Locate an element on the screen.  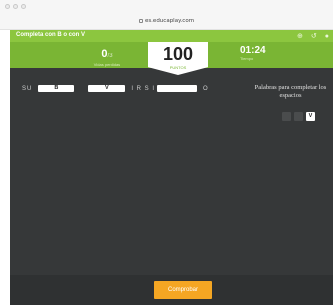
sentence-middle: I R S I is located at coordinates (143, 88).